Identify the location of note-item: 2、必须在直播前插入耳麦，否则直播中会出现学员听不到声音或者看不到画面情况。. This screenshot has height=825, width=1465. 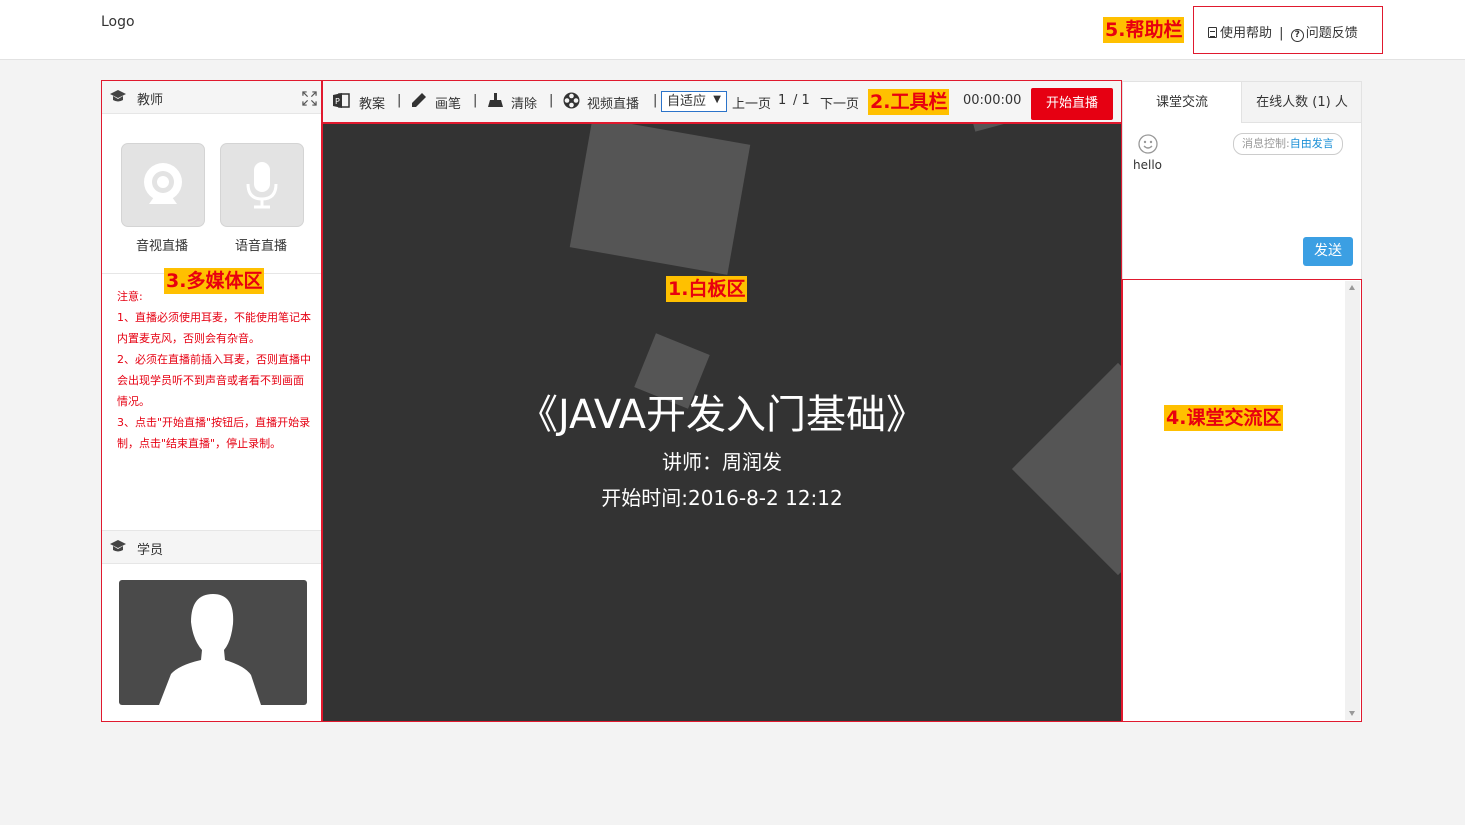
(214, 380).